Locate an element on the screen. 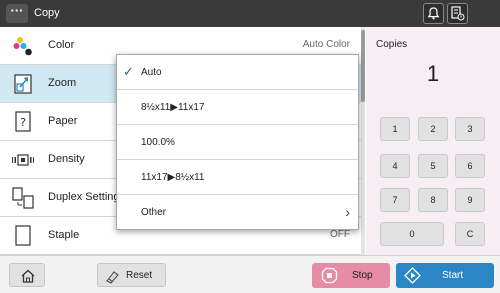 The width and height of the screenshot is (500, 293). row-value: OFF is located at coordinates (340, 234).